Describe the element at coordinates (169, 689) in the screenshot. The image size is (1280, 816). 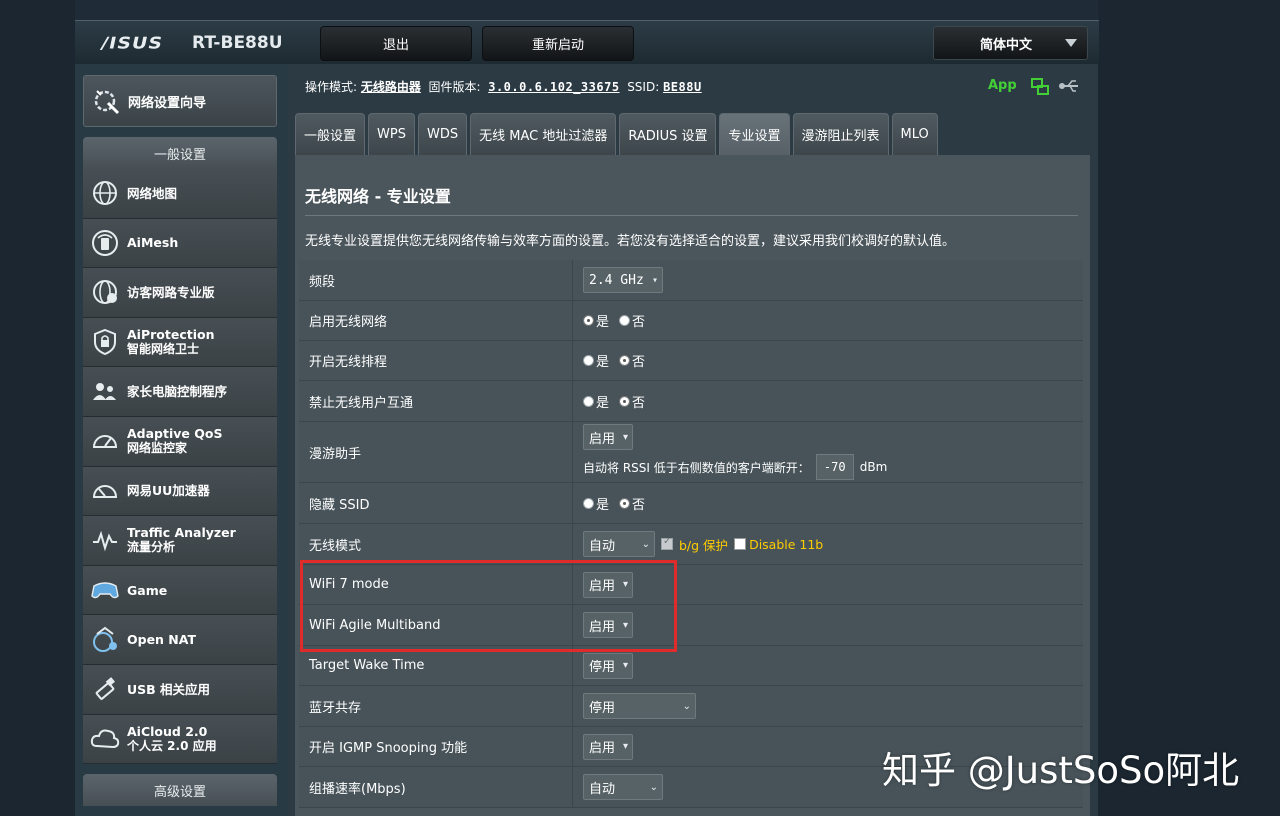
I see `sidebar-item-label: USB 相关应用` at that location.